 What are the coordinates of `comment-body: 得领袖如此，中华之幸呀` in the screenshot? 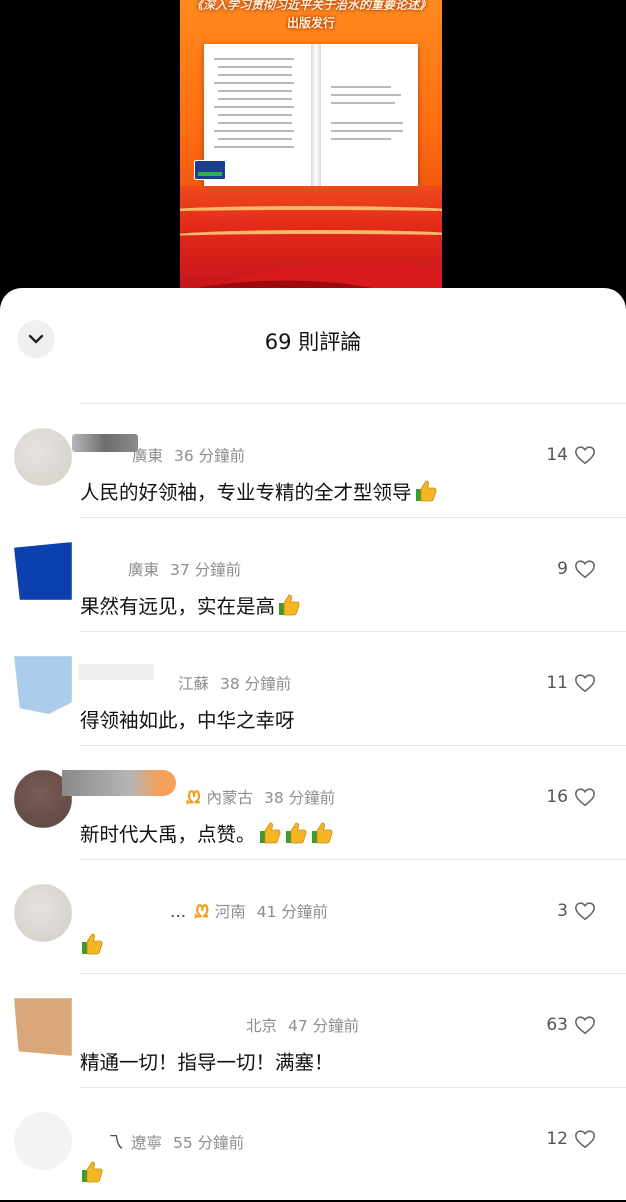 It's located at (187, 720).